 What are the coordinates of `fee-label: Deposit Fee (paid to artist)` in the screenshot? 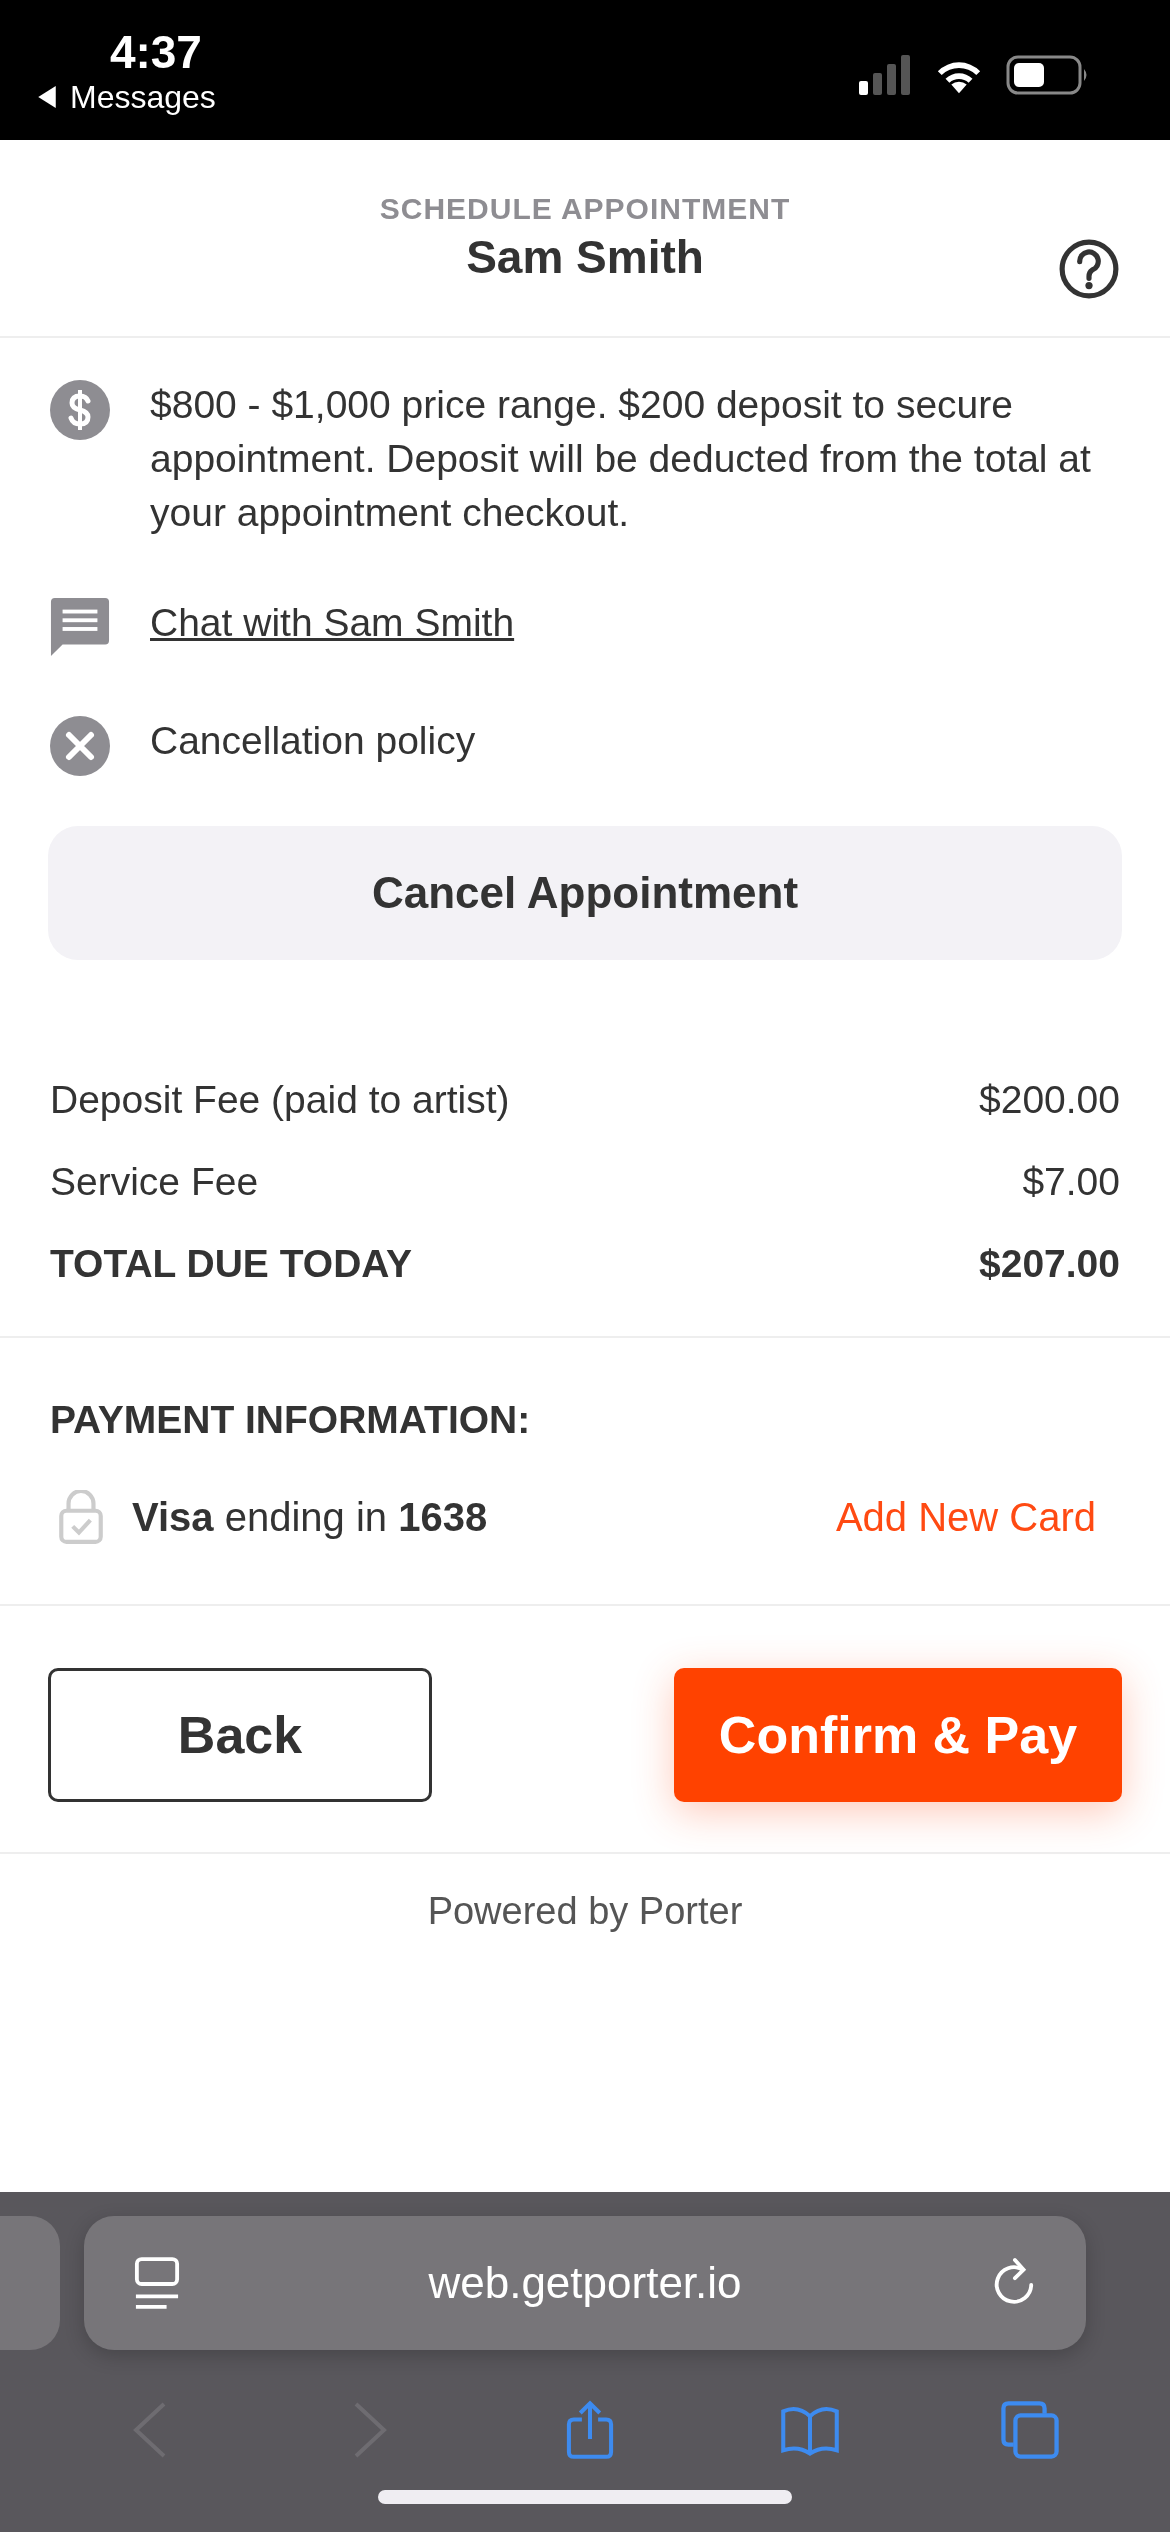 It's located at (280, 1100).